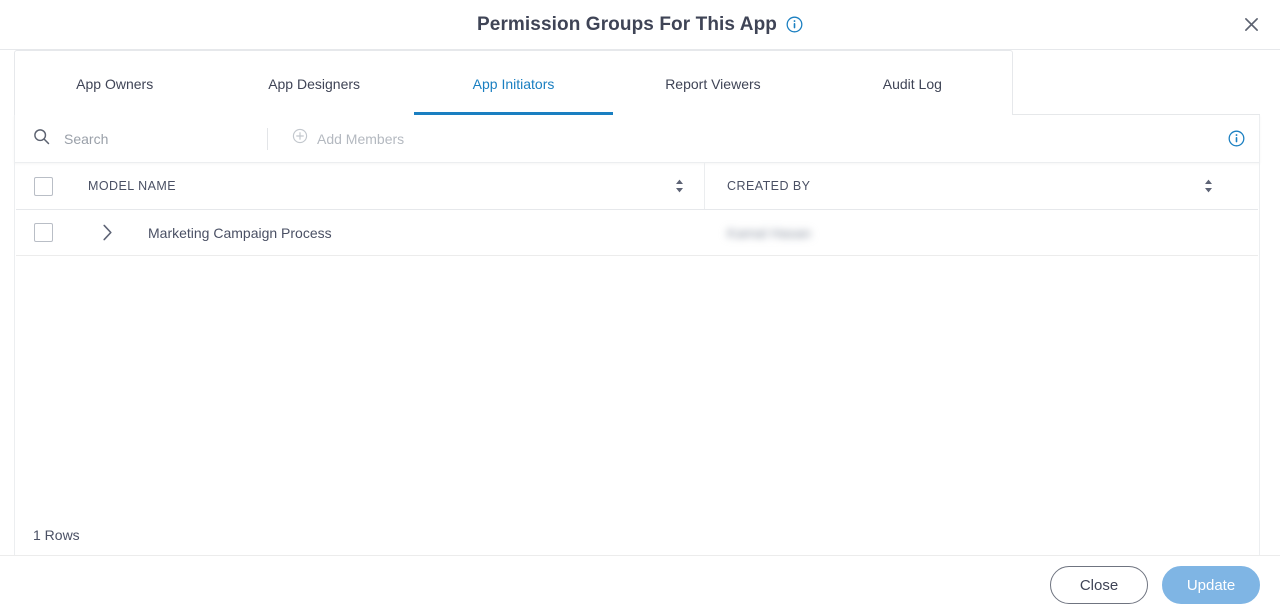 The height and width of the screenshot is (614, 1280). Describe the element at coordinates (640, 584) in the screenshot. I see `dialog-footer: Close Update` at that location.